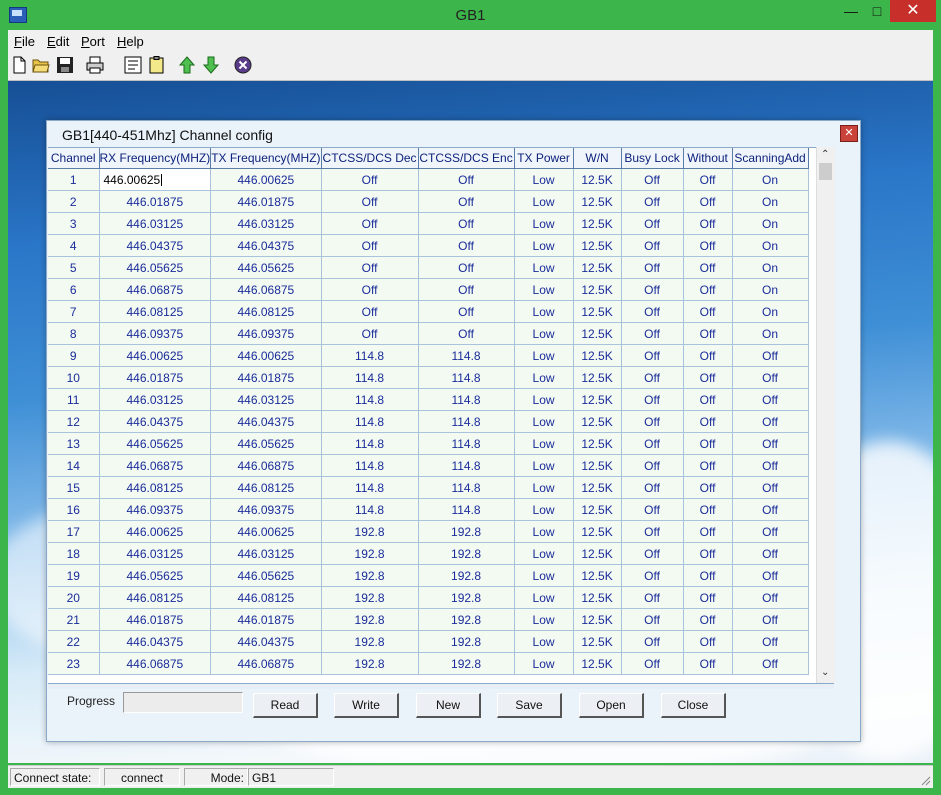  I want to click on menu-port: Port, so click(93, 41).